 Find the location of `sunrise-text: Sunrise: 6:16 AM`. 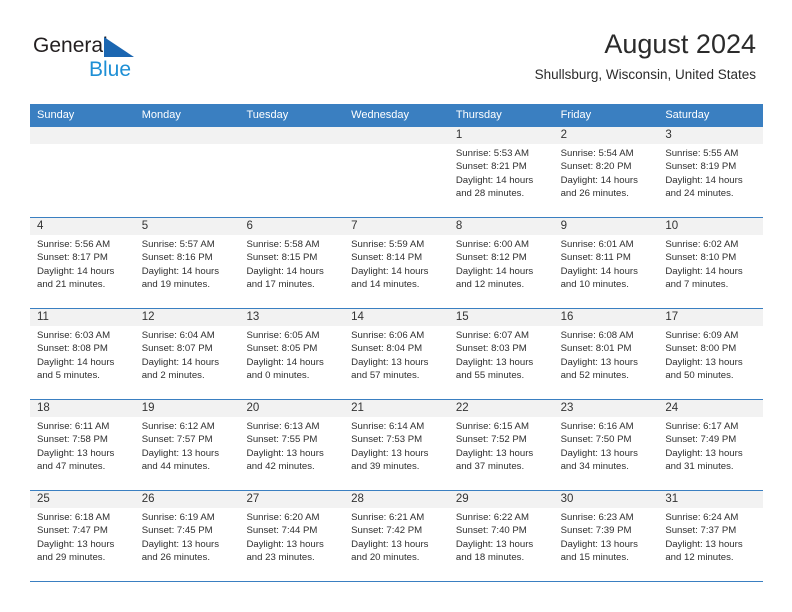

sunrise-text: Sunrise: 6:16 AM is located at coordinates (597, 426).